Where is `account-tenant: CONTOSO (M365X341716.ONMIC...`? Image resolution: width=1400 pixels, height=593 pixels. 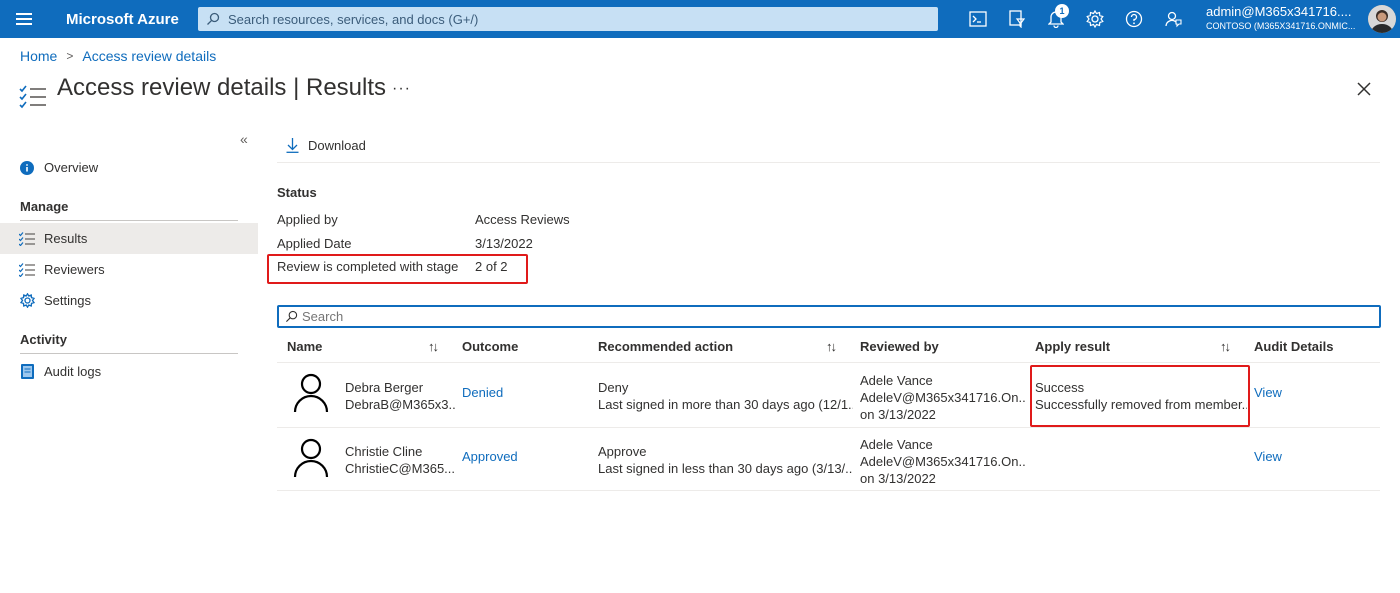 account-tenant: CONTOSO (M365X341716.ONMIC... is located at coordinates (1281, 26).